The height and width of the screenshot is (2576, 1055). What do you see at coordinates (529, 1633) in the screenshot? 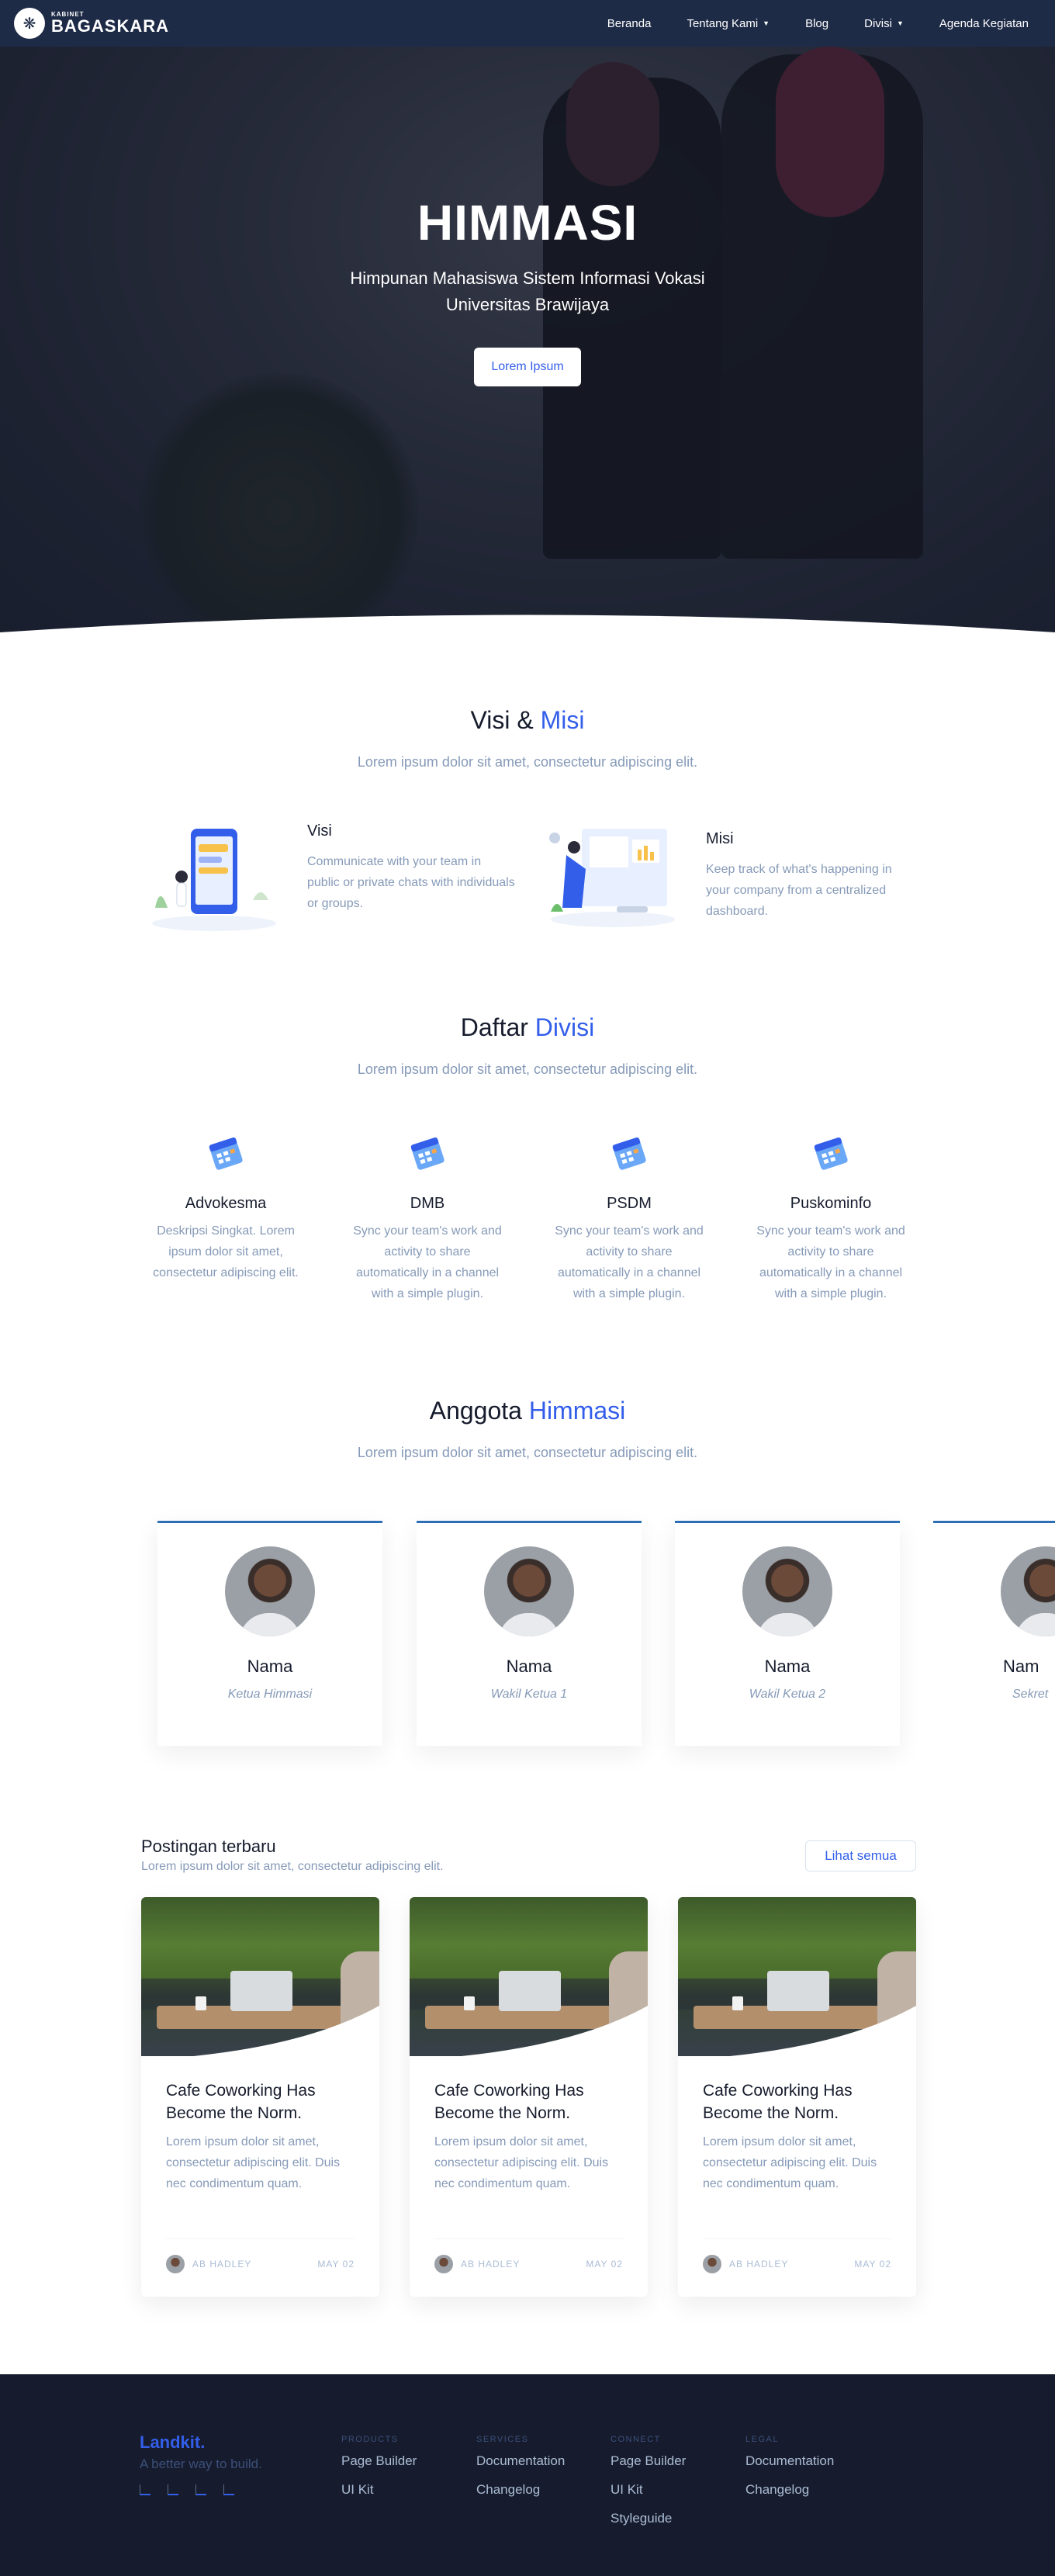
I see `member-card: Nama Wakil Ketua 1` at bounding box center [529, 1633].